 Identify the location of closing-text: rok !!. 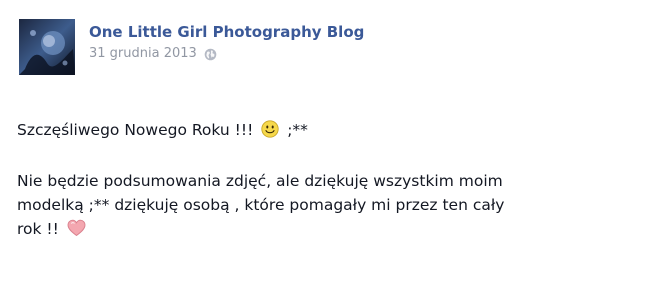
(38, 229).